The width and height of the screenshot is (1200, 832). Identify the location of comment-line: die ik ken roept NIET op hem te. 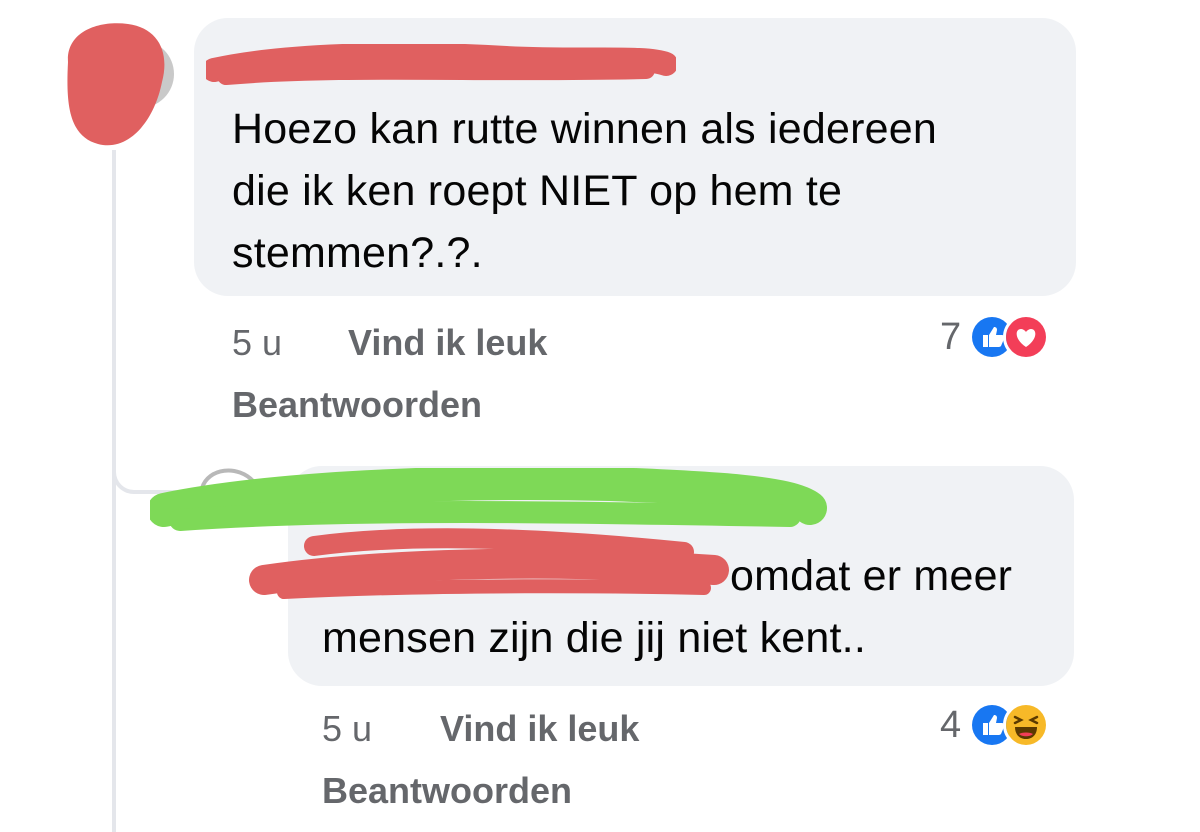
(537, 191).